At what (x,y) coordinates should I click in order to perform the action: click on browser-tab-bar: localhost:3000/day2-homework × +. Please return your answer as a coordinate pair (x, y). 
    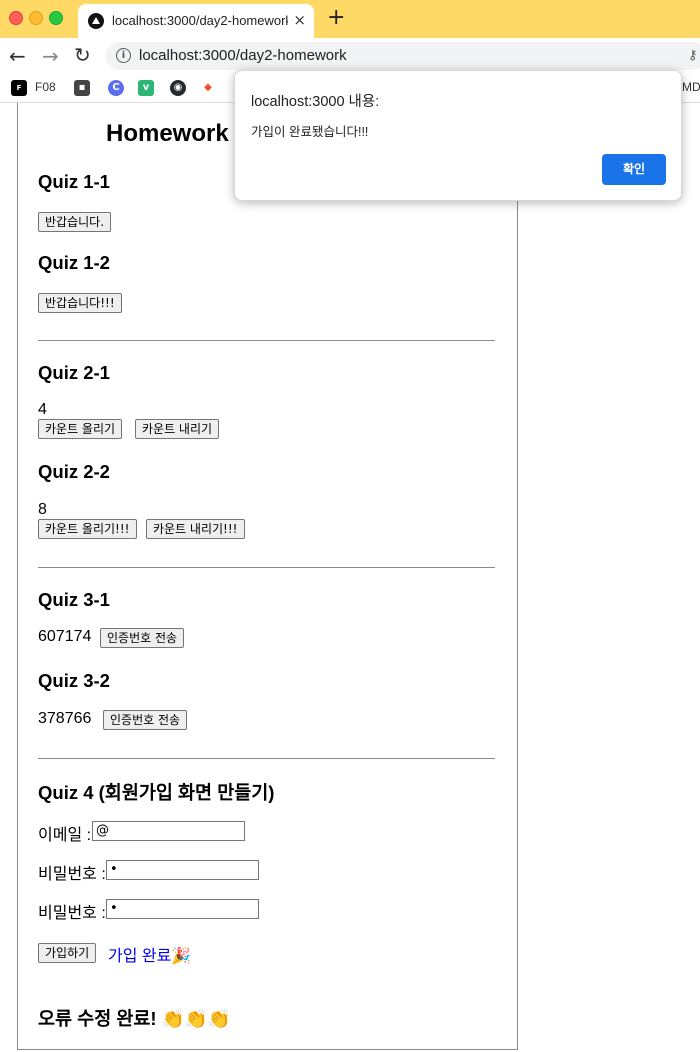
    Looking at the image, I should click on (350, 19).